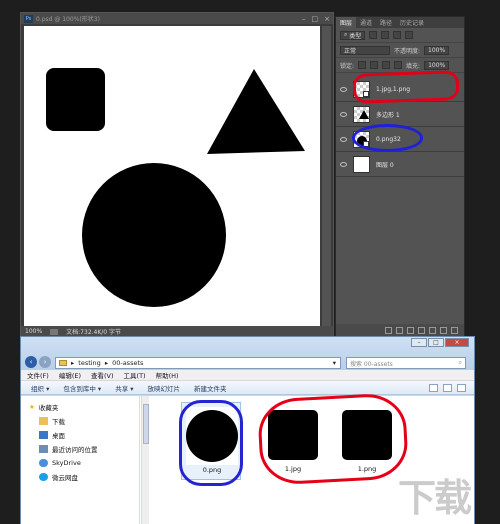 The height and width of the screenshot is (524, 500). Describe the element at coordinates (421, 330) in the screenshot. I see `adjustment-icon` at that location.